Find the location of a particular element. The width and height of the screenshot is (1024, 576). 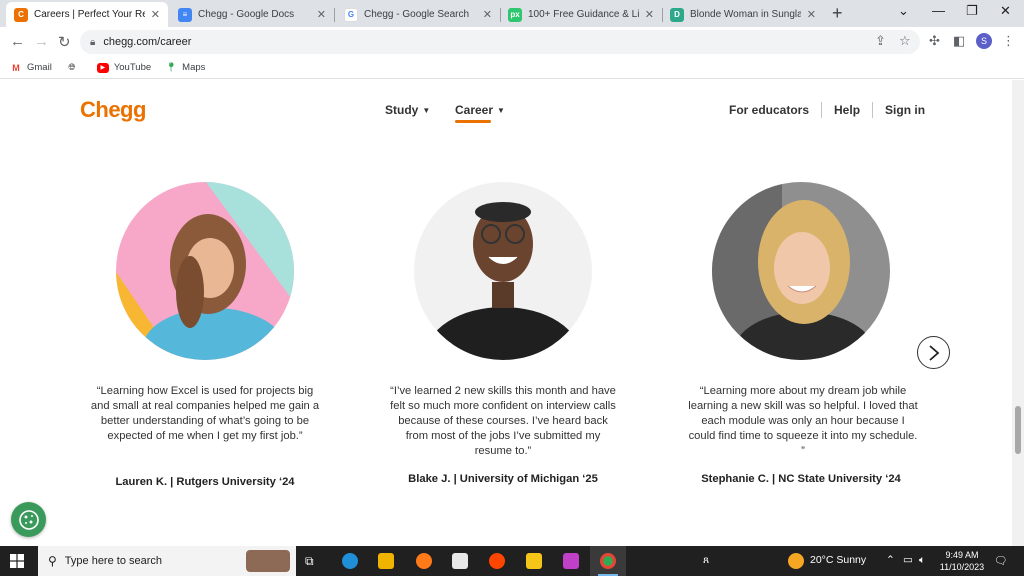

page-scrollbar is located at coordinates (1018, 313).